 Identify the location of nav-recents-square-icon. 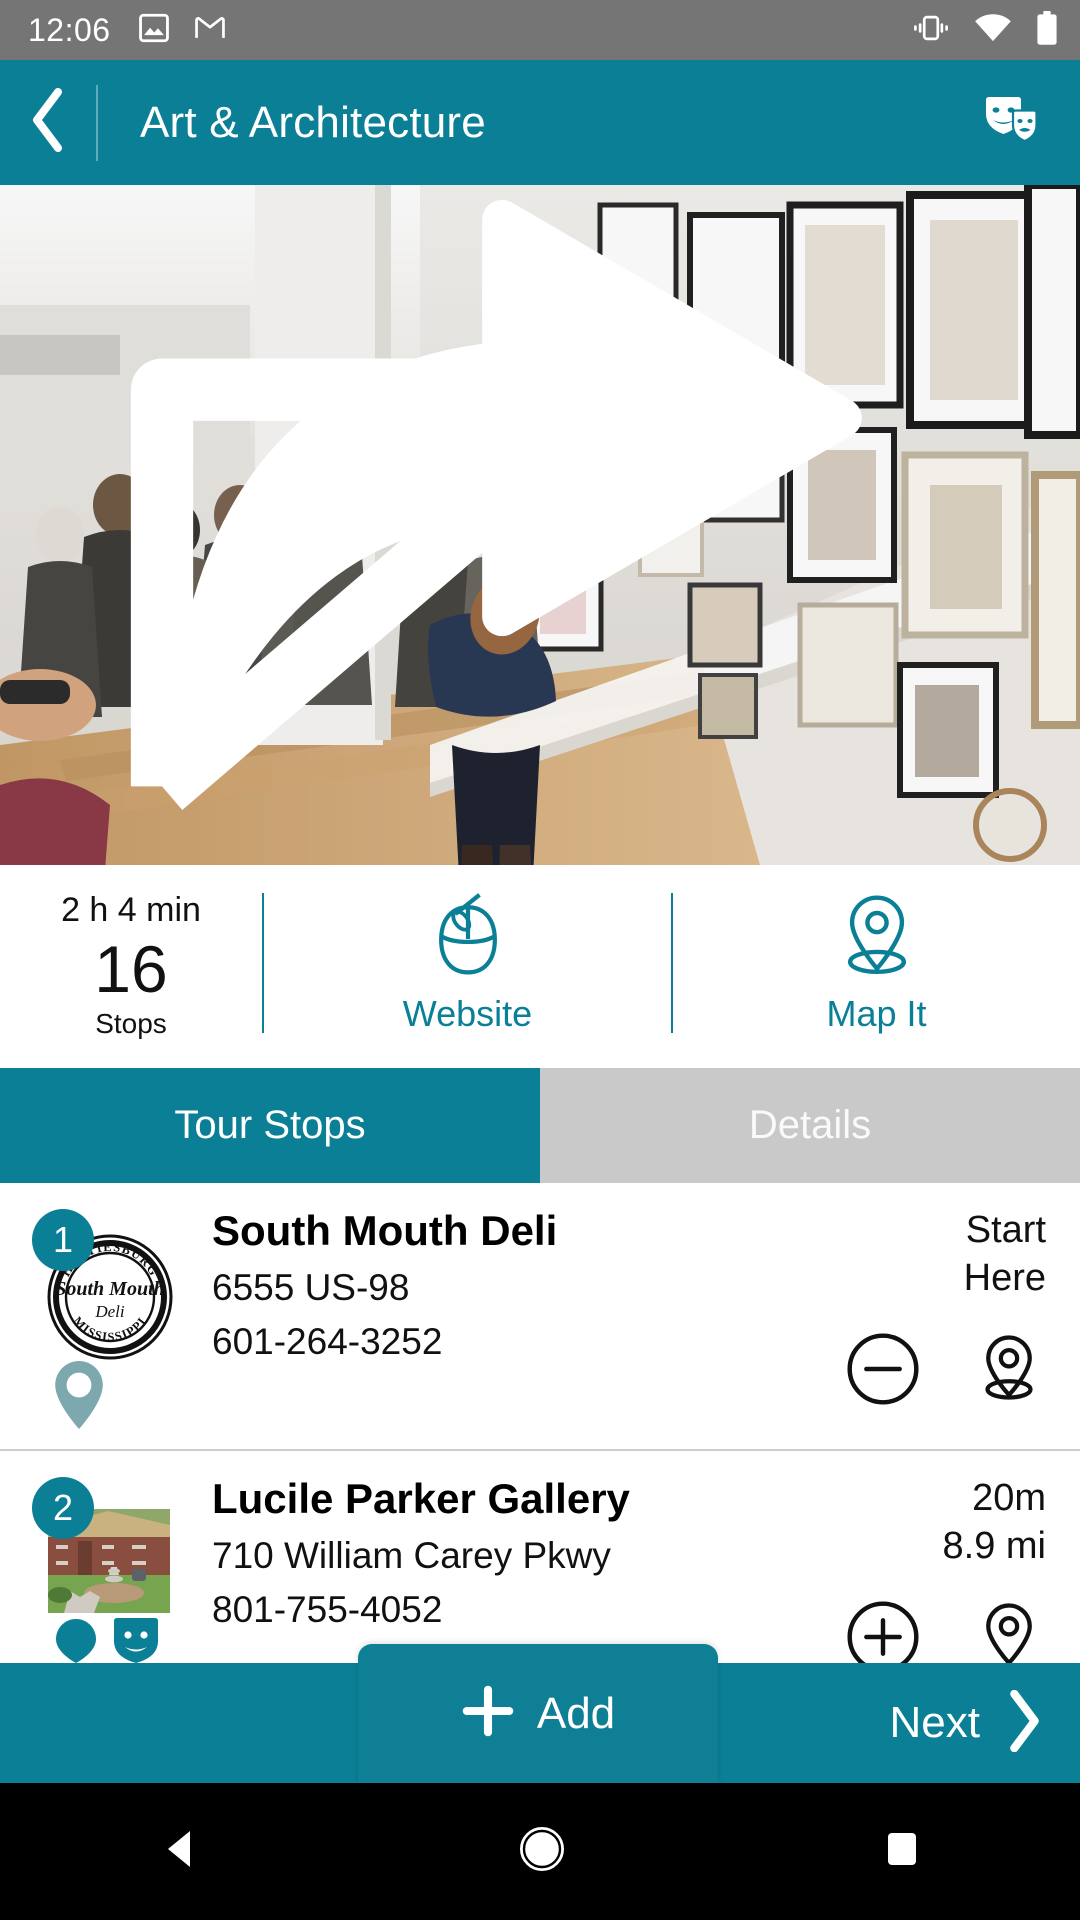
(902, 1851).